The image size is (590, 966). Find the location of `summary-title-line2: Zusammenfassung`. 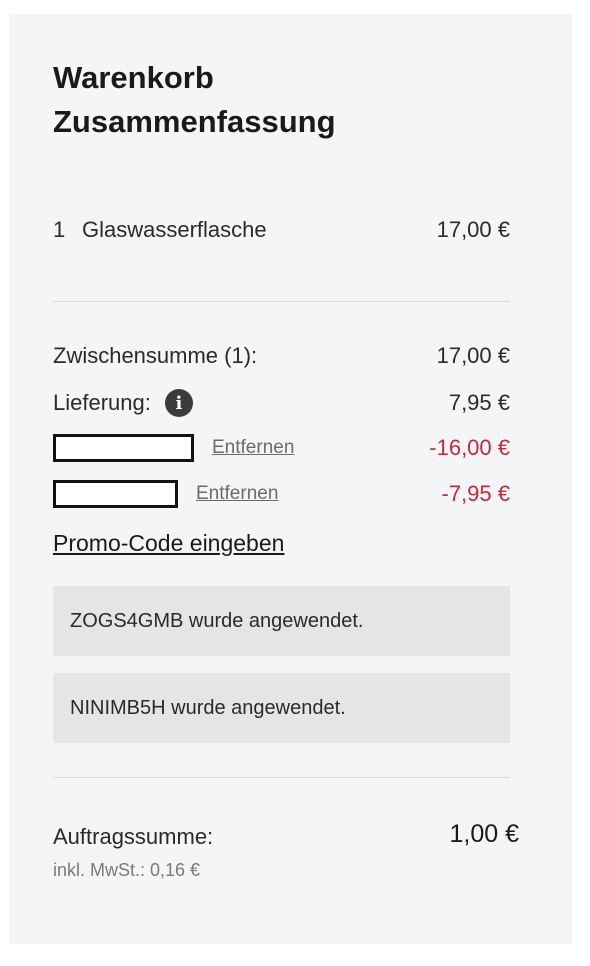

summary-title-line2: Zusammenfassung is located at coordinates (194, 121).